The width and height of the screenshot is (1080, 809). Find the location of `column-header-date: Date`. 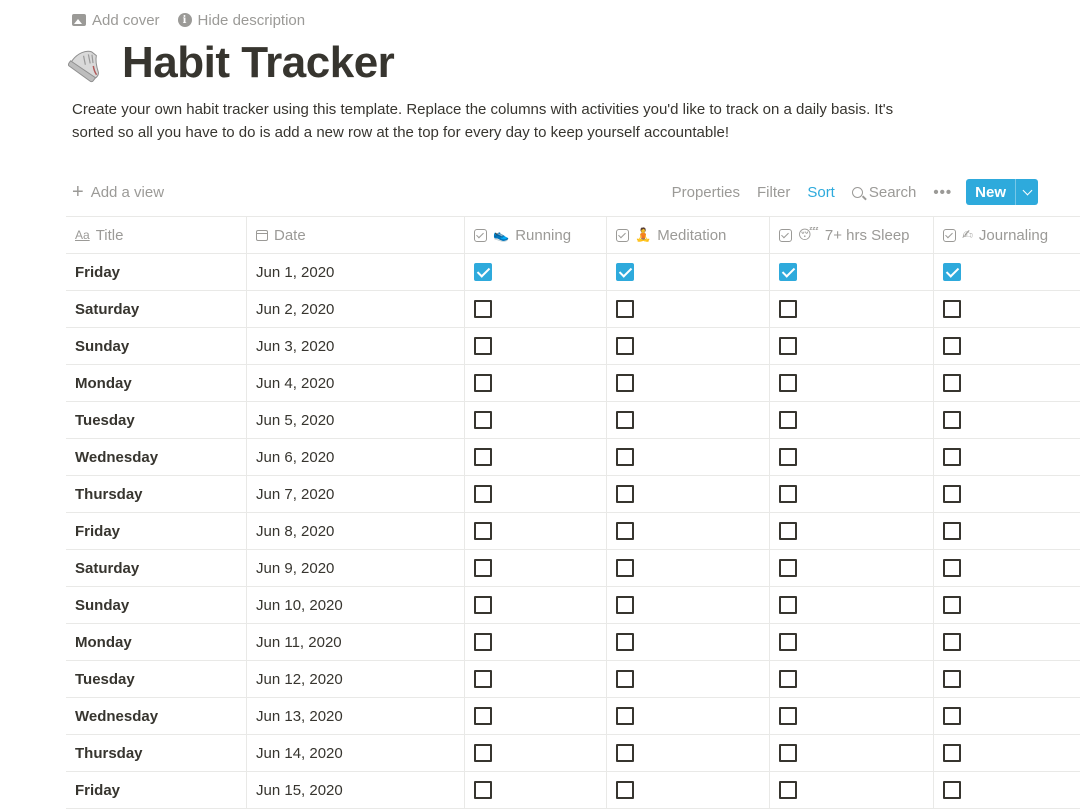

column-header-date: Date is located at coordinates (356, 235).